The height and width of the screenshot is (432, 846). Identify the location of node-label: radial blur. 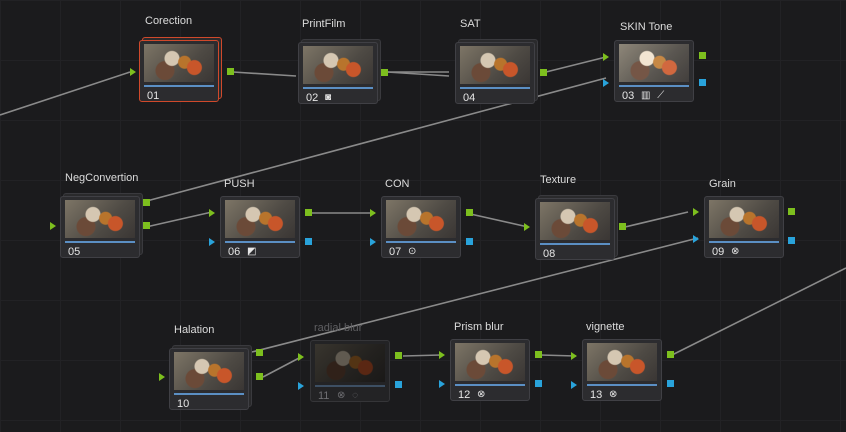
(338, 328).